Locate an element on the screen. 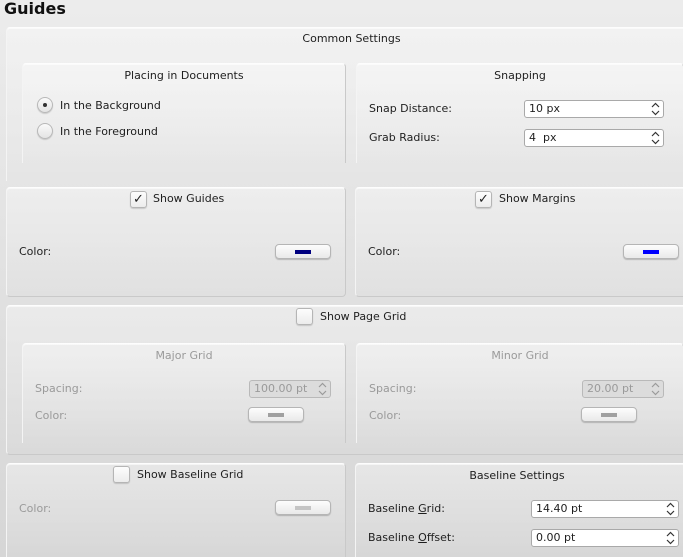 The image size is (683, 557). major-color-label: Color: is located at coordinates (51, 415).